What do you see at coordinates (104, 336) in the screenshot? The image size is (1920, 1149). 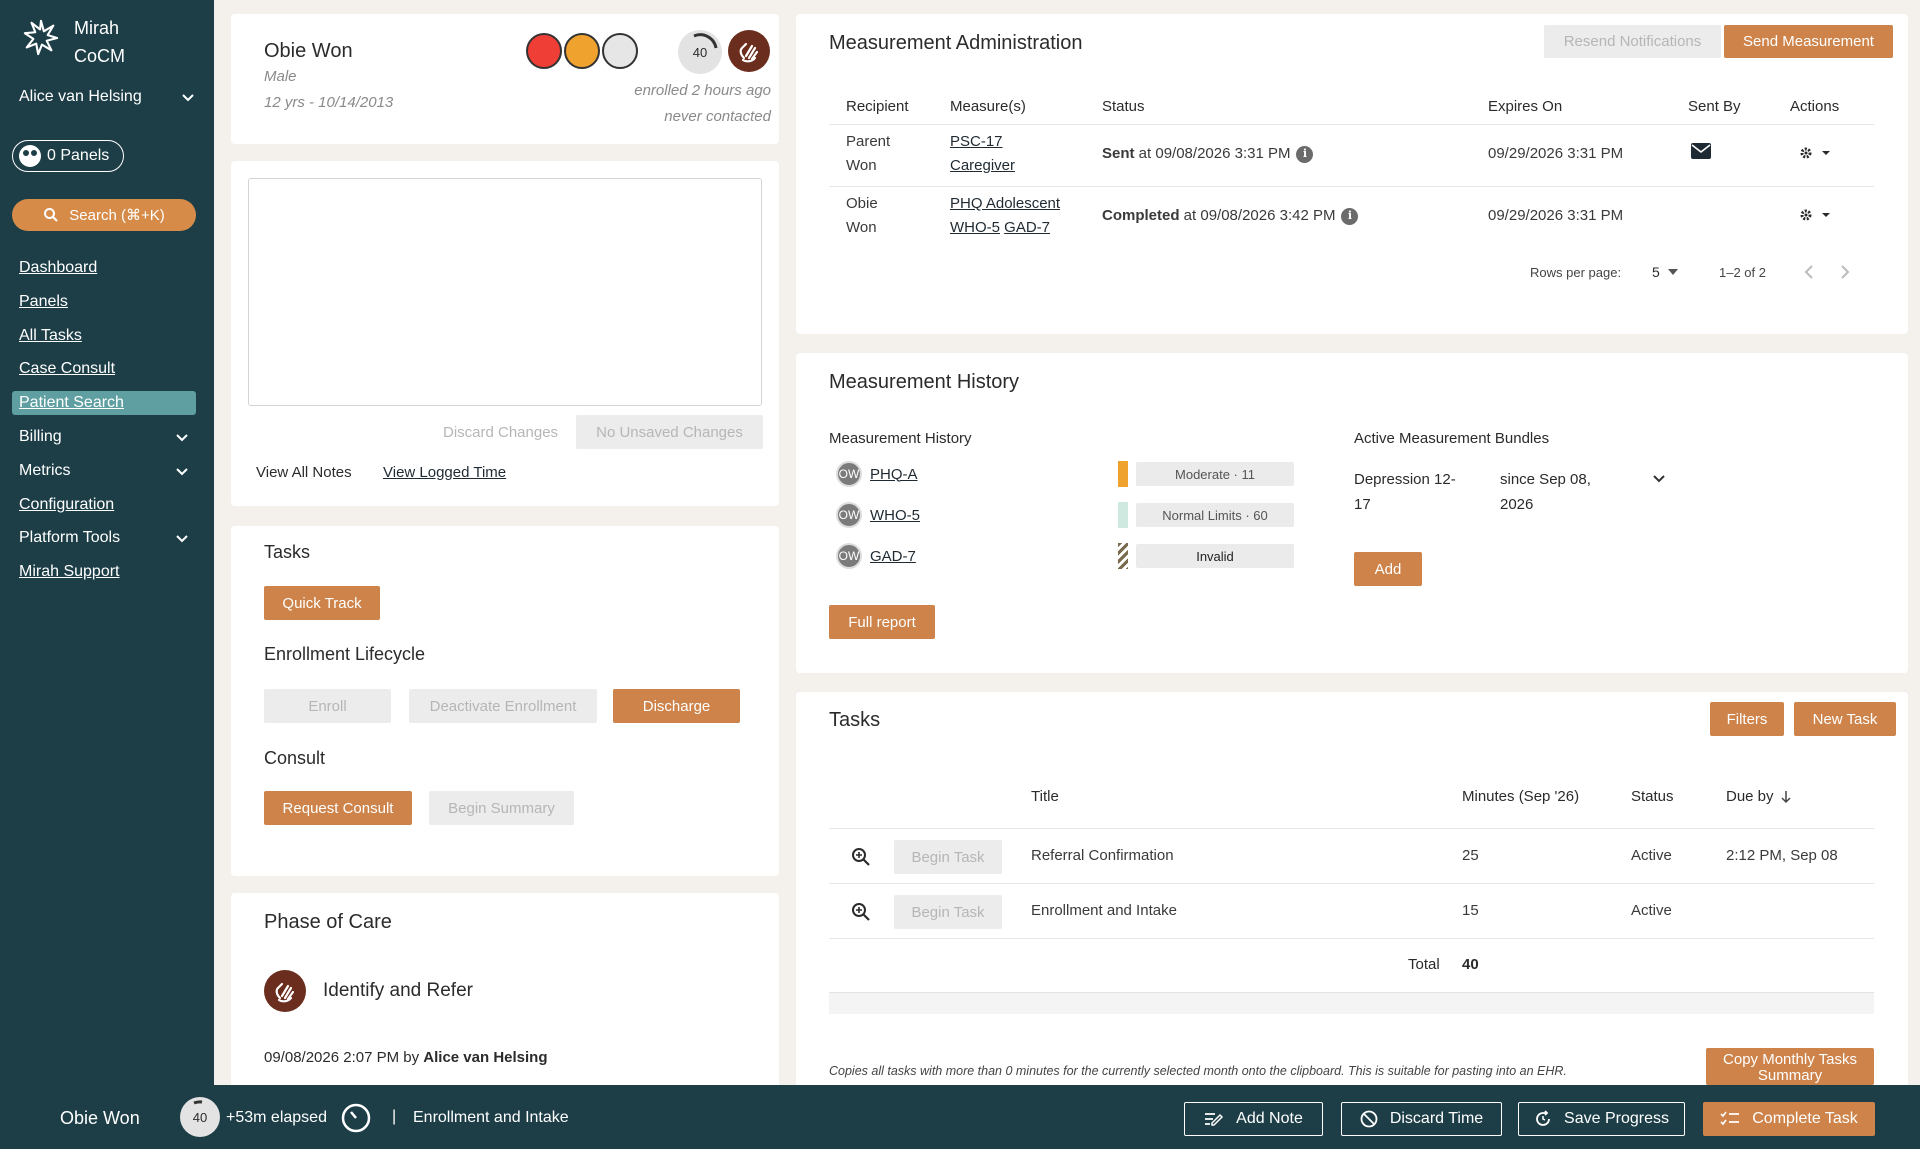 I see `sidebar-item-all-tasks: All Tasks` at bounding box center [104, 336].